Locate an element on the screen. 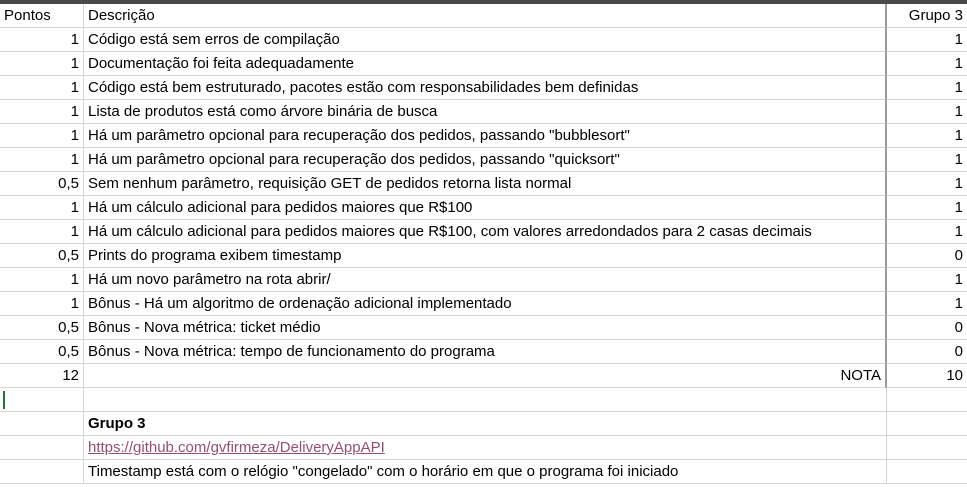  notes-title-row: Grupo 3 is located at coordinates (483, 424).